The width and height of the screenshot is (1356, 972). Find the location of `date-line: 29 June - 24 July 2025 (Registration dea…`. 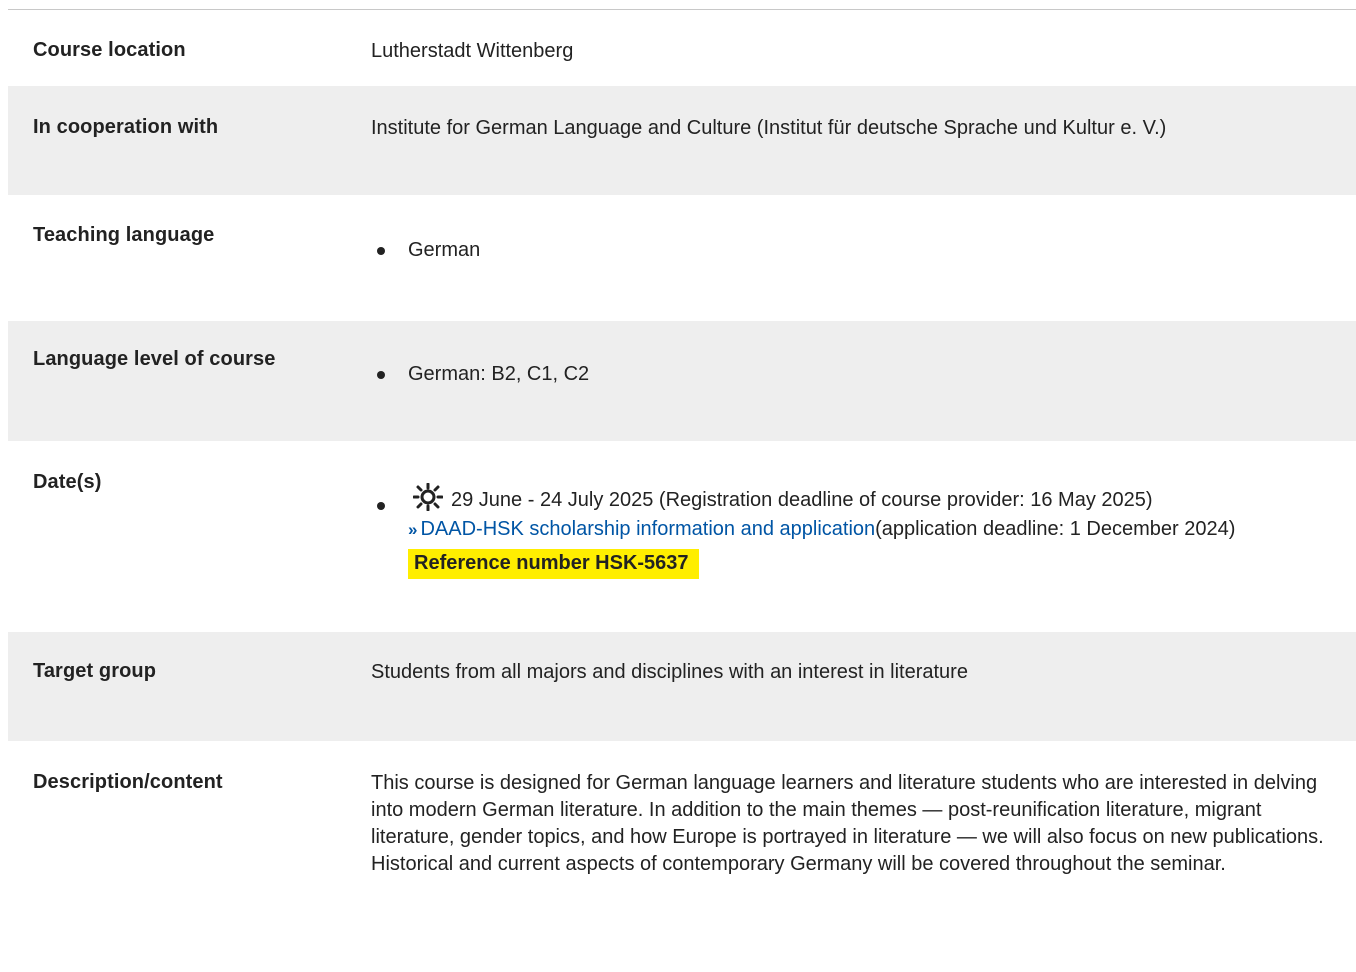

date-line: 29 June - 24 July 2025 (Registration dea… is located at coordinates (873, 498).